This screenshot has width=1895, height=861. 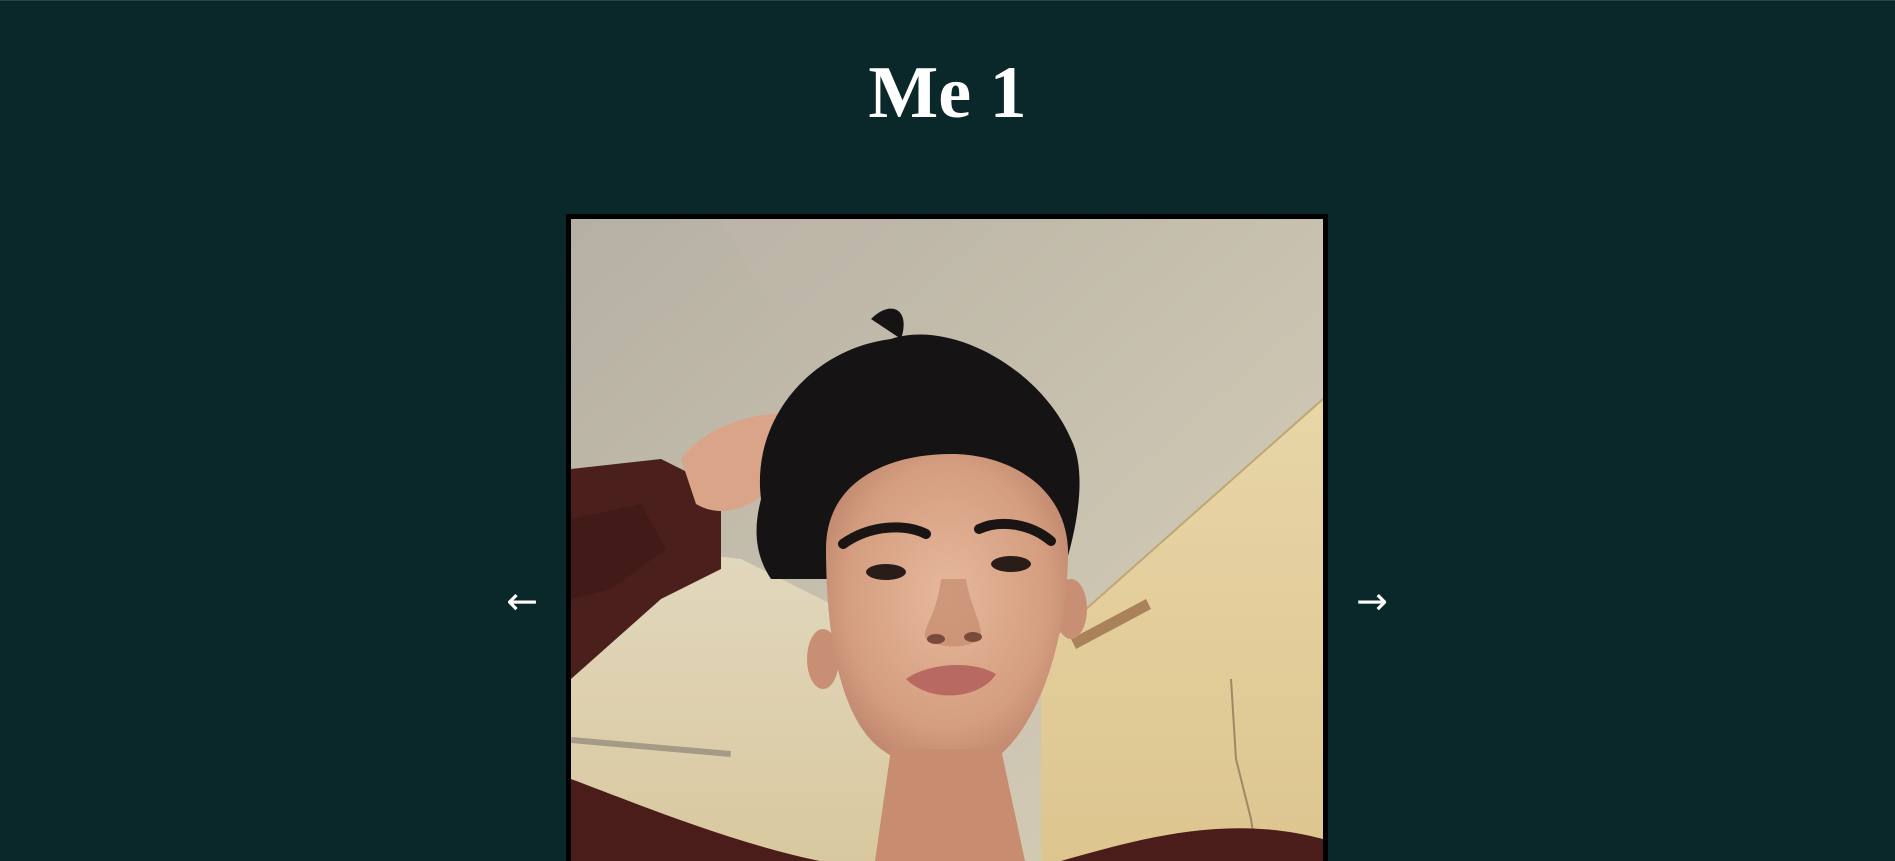 What do you see at coordinates (522, 601) in the screenshot?
I see `previous-arrow-button: ←` at bounding box center [522, 601].